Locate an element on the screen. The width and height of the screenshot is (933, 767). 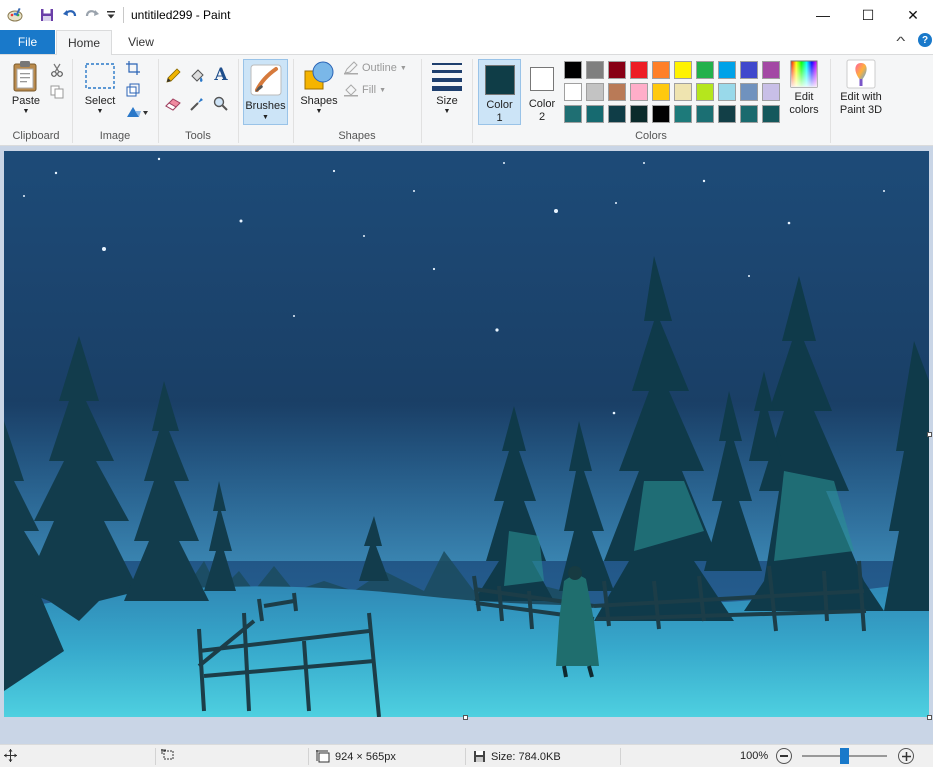
color1-button: Color 1 is located at coordinates (499, 92).